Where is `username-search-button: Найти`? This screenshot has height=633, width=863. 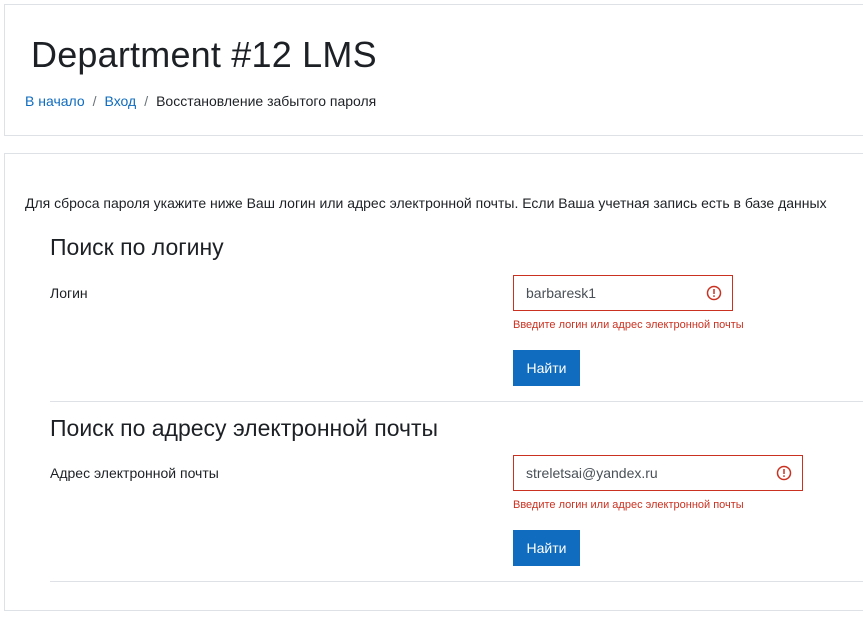 username-search-button: Найти is located at coordinates (546, 368).